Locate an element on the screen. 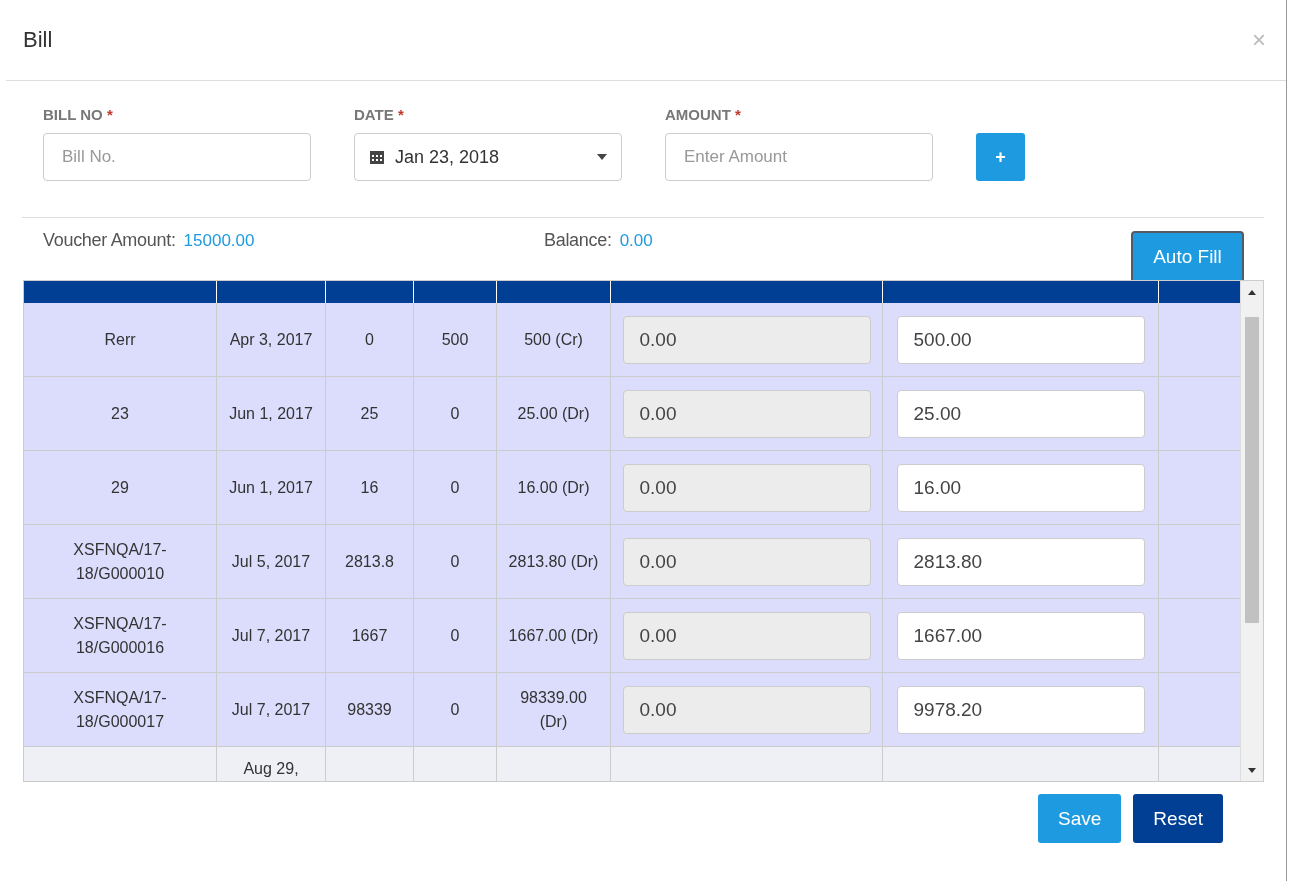  table-cell-text: Apr 3, 2017 is located at coordinates (271, 339).